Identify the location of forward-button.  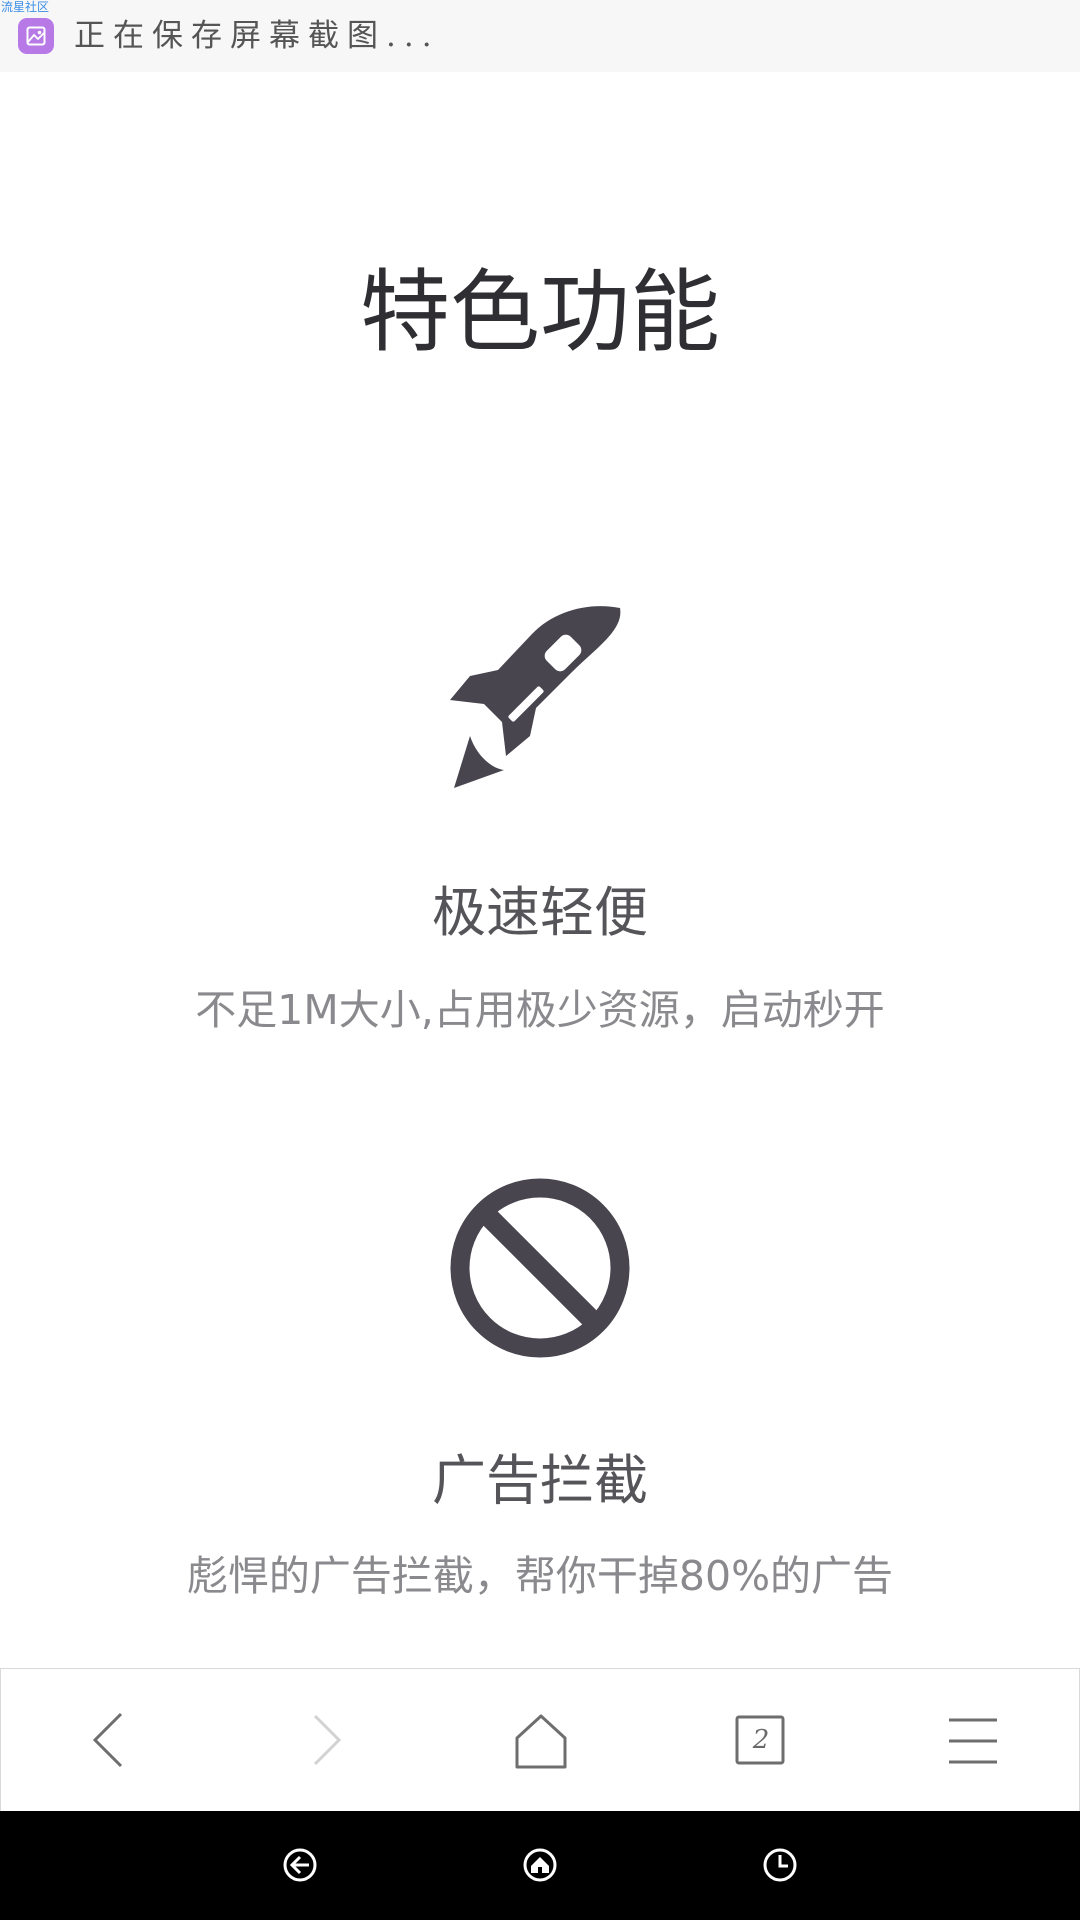
(325, 1740).